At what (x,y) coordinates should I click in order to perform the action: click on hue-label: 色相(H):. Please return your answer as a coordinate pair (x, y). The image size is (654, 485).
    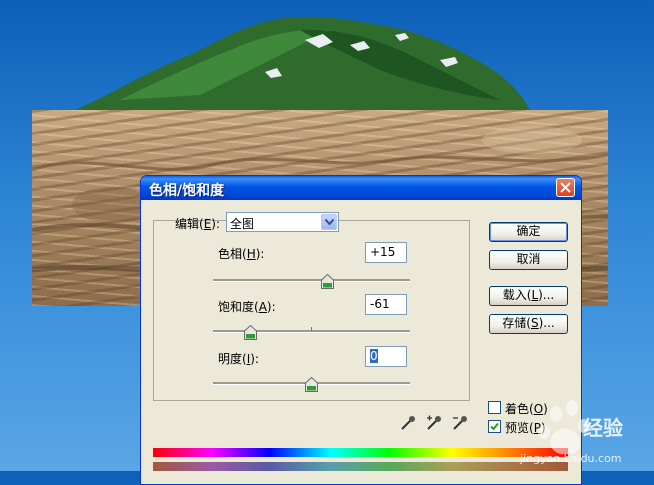
    Looking at the image, I should click on (241, 254).